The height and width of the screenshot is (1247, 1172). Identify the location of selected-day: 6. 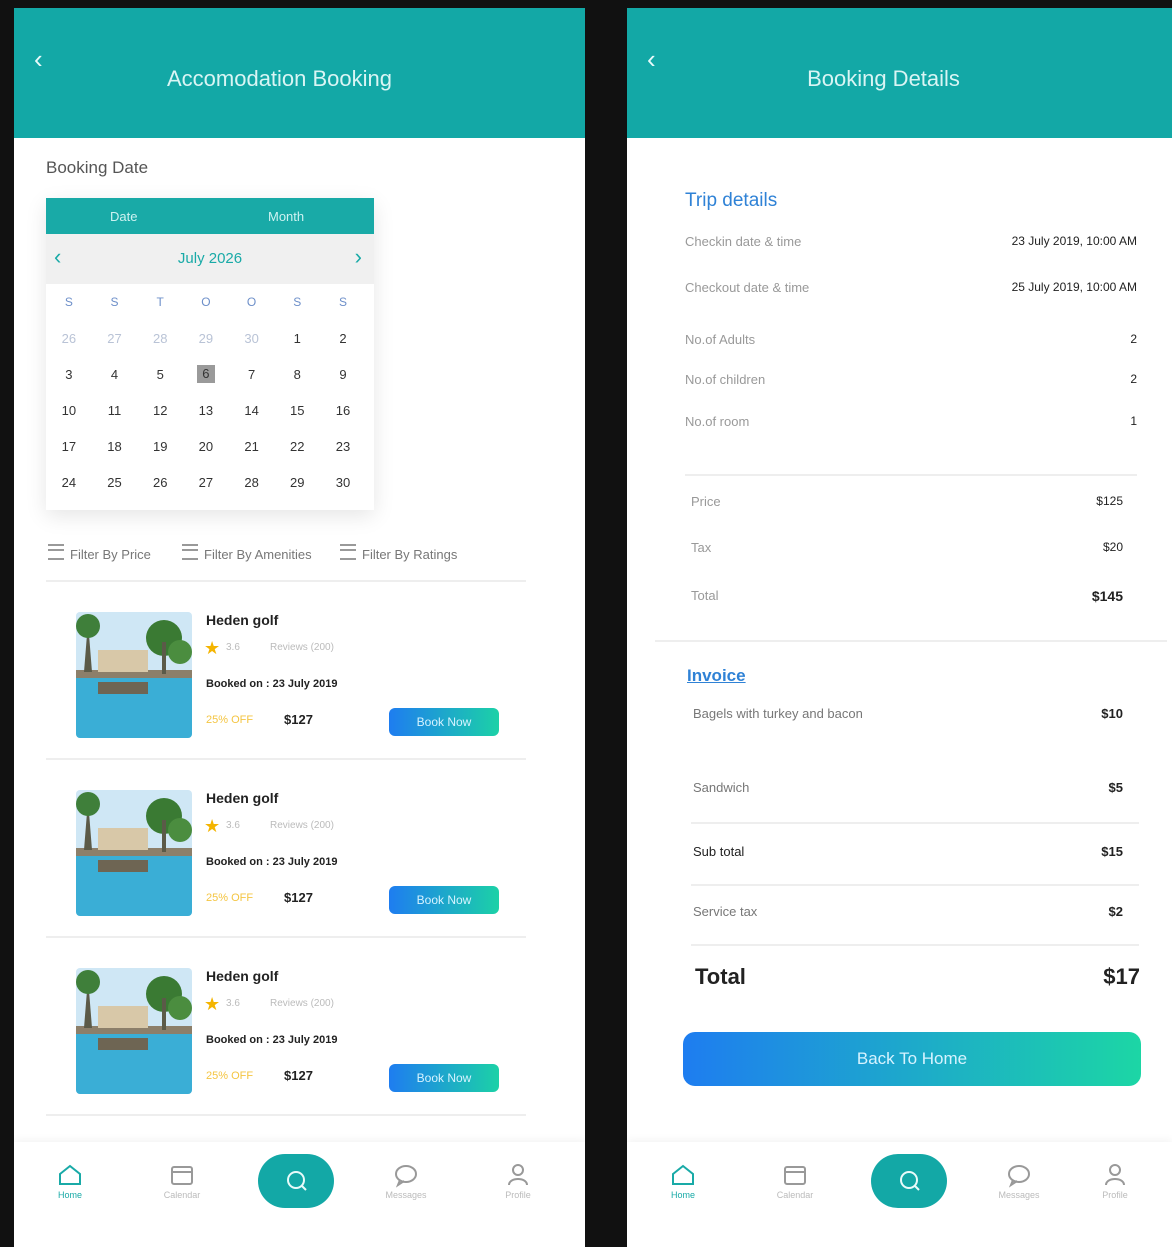
(205, 374).